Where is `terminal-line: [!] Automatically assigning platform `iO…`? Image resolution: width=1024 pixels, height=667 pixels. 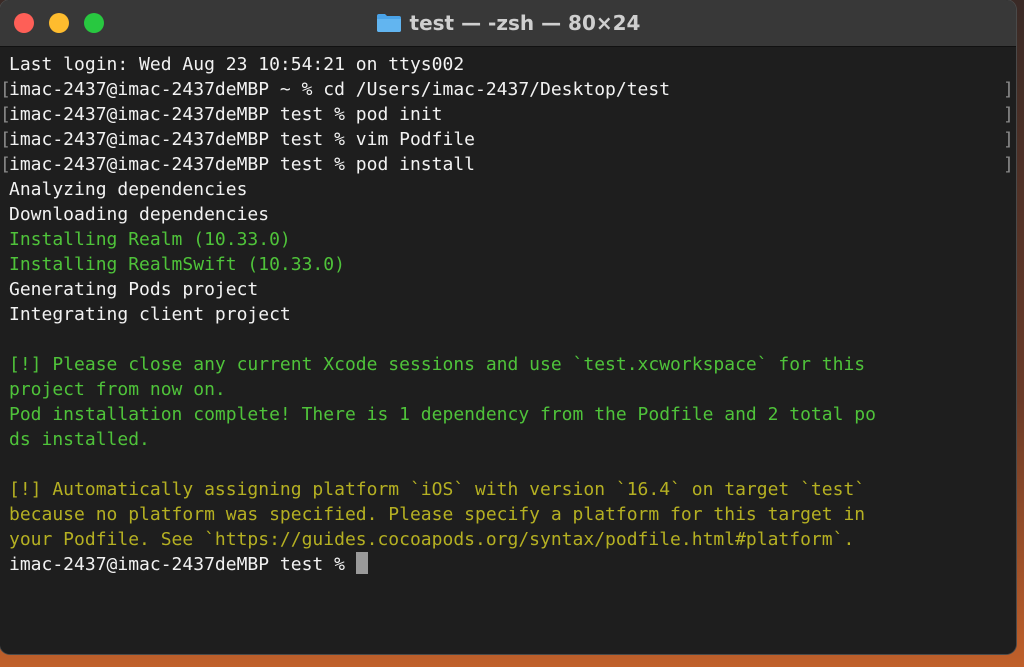 terminal-line: [!] Automatically assigning platform `iO… is located at coordinates (437, 489).